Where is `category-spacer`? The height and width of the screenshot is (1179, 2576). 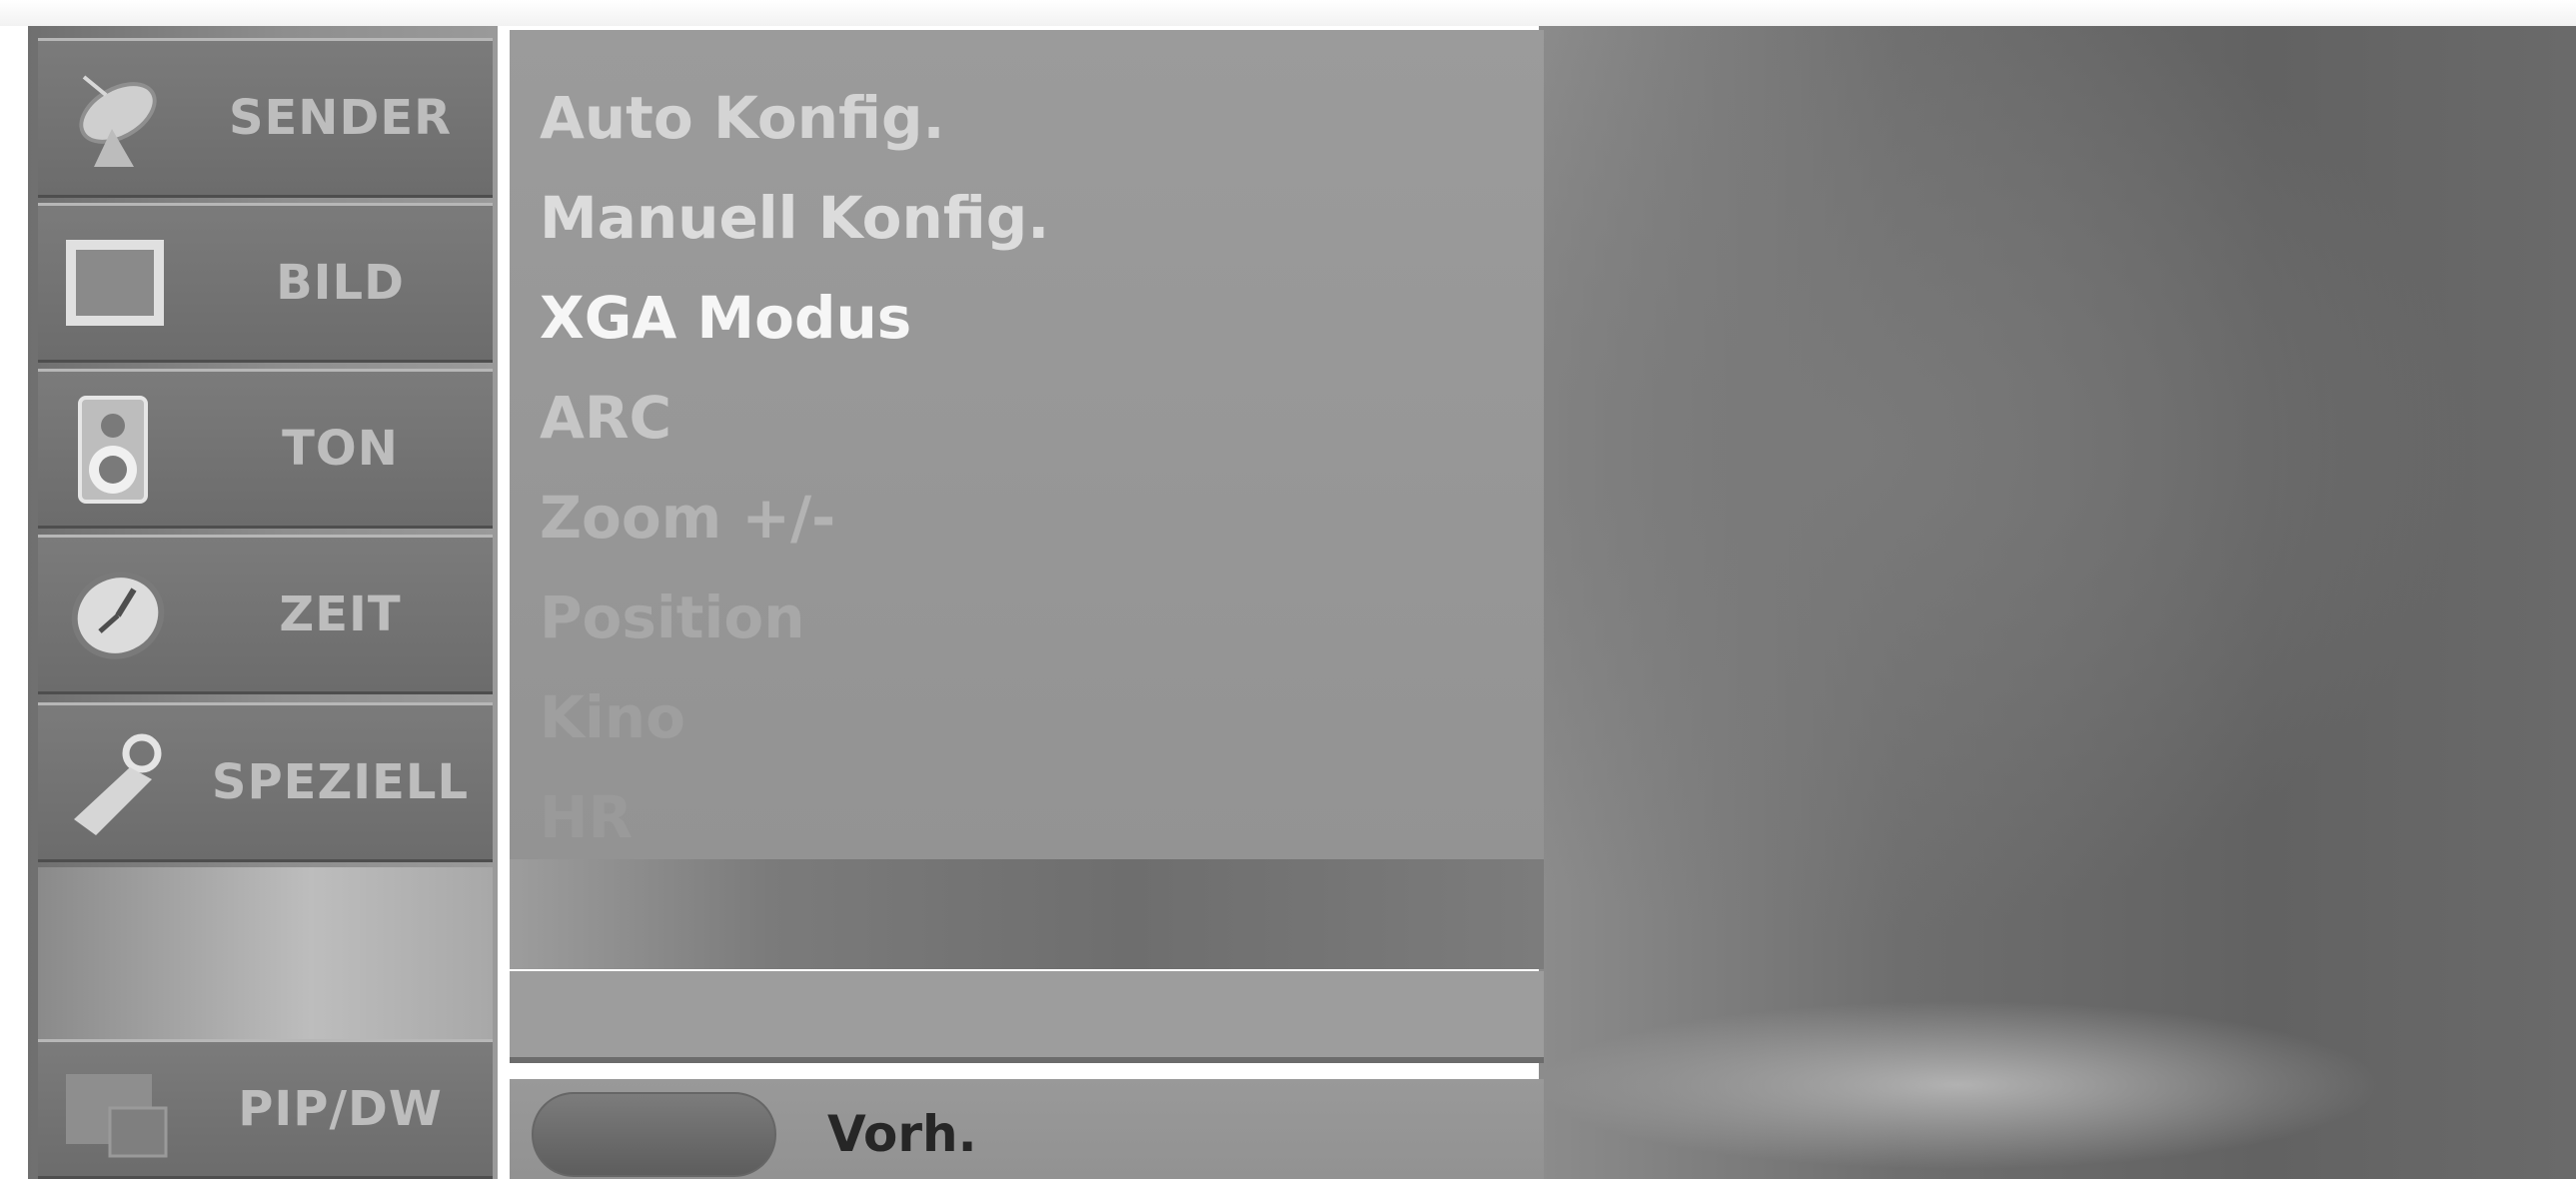
category-spacer is located at coordinates (265, 953).